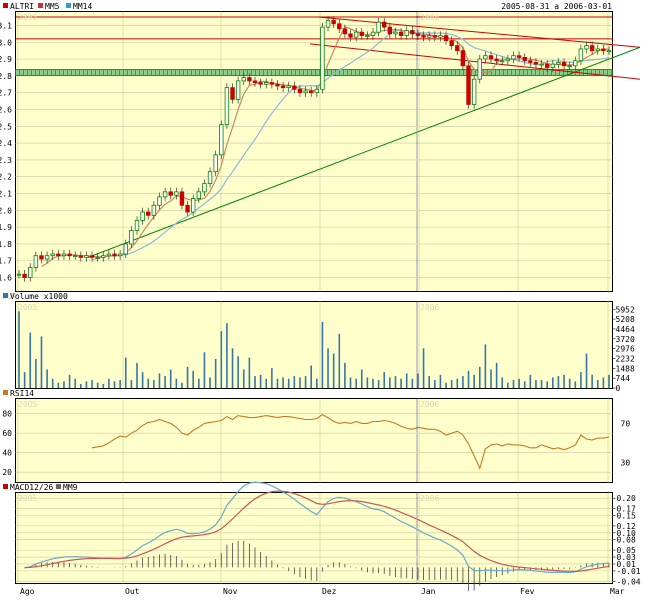 The height and width of the screenshot is (602, 655). I want to click on rsi-panel, so click(314, 440).